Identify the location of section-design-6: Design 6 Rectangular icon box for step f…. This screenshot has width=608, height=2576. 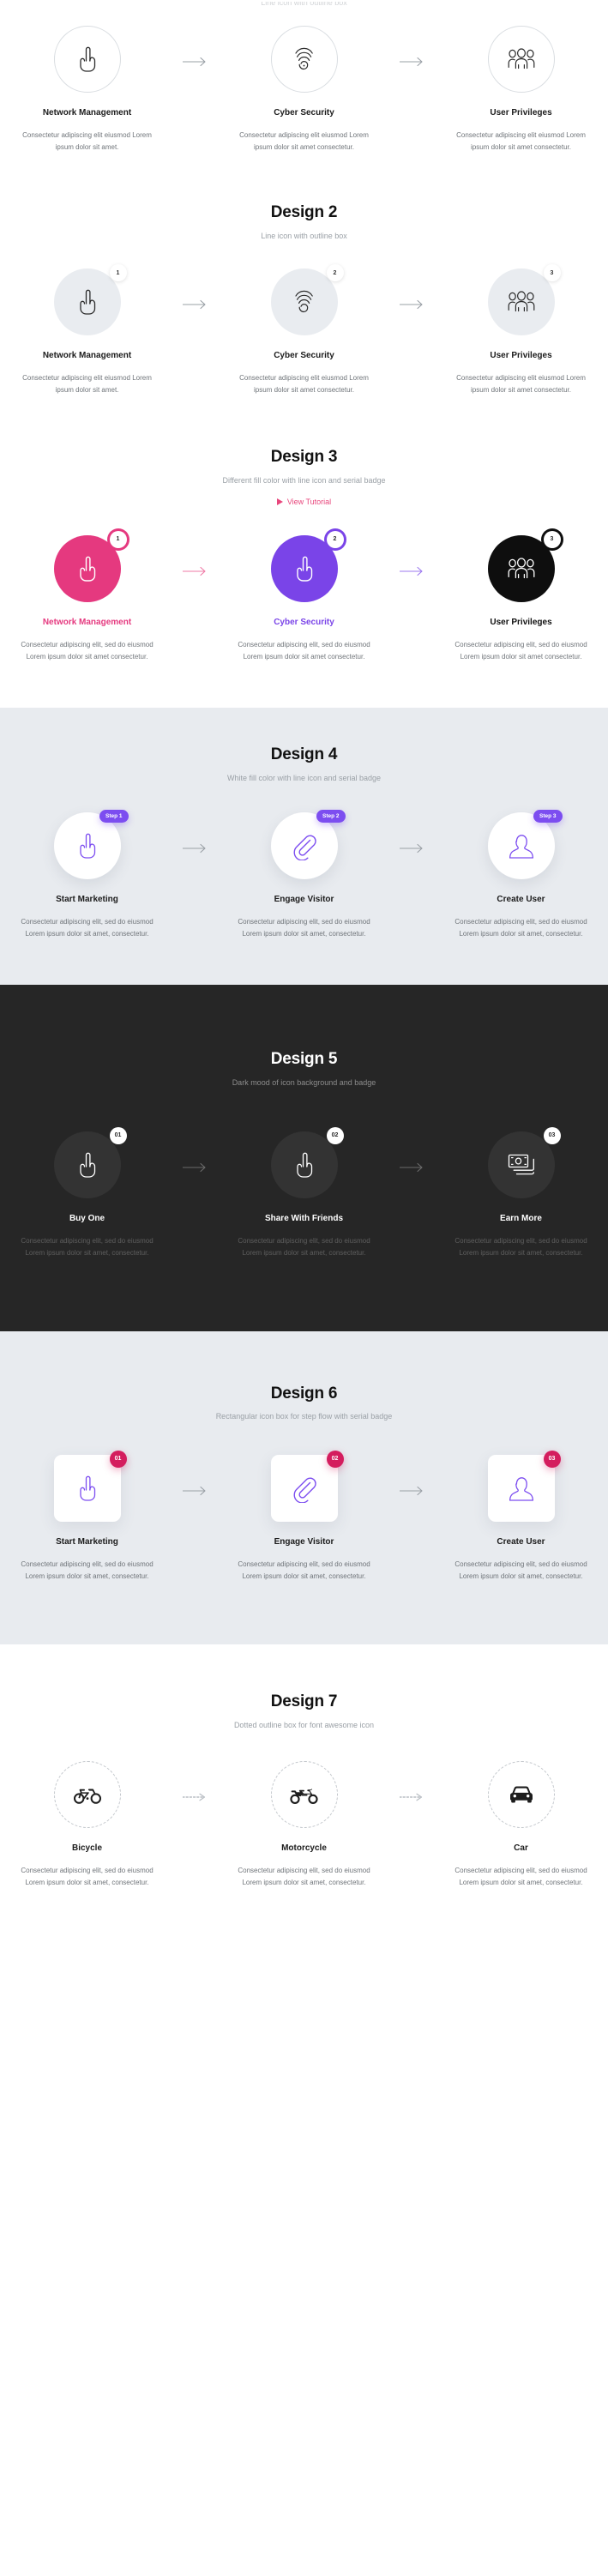
(304, 1487).